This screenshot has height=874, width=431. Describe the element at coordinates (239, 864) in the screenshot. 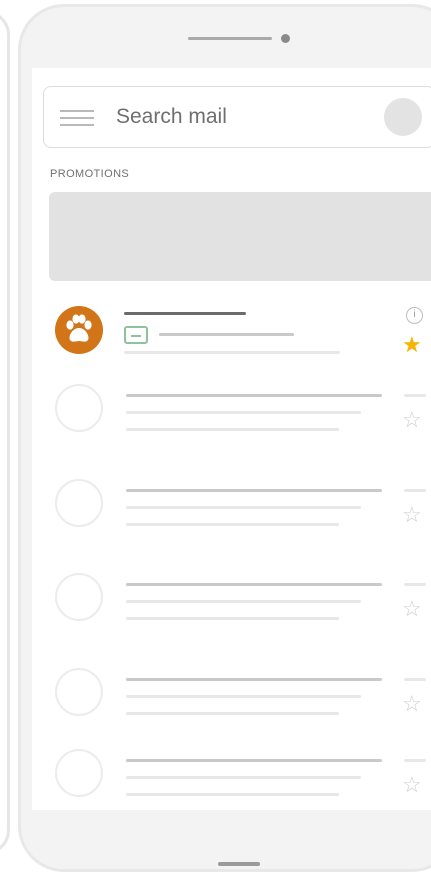

I see `home-indicator` at that location.